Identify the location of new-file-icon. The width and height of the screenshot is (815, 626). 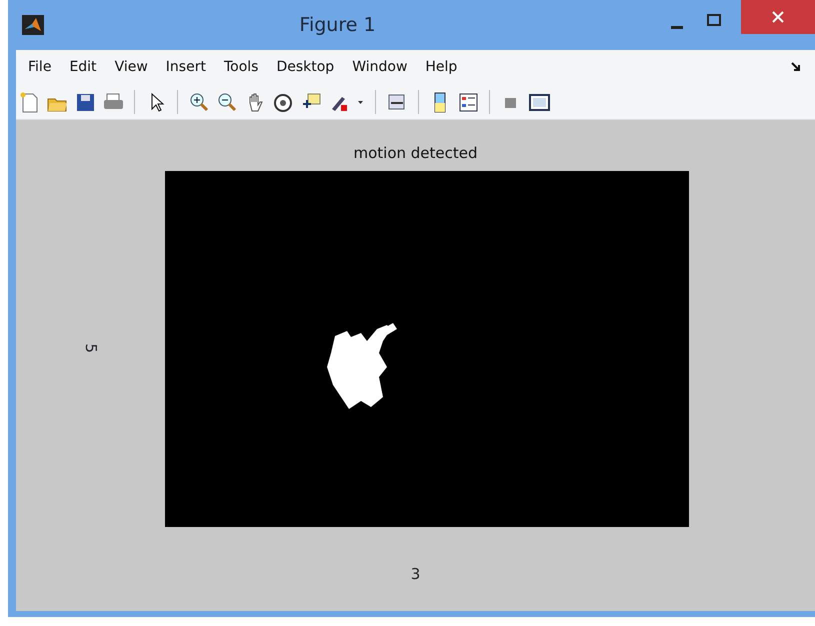
(29, 101).